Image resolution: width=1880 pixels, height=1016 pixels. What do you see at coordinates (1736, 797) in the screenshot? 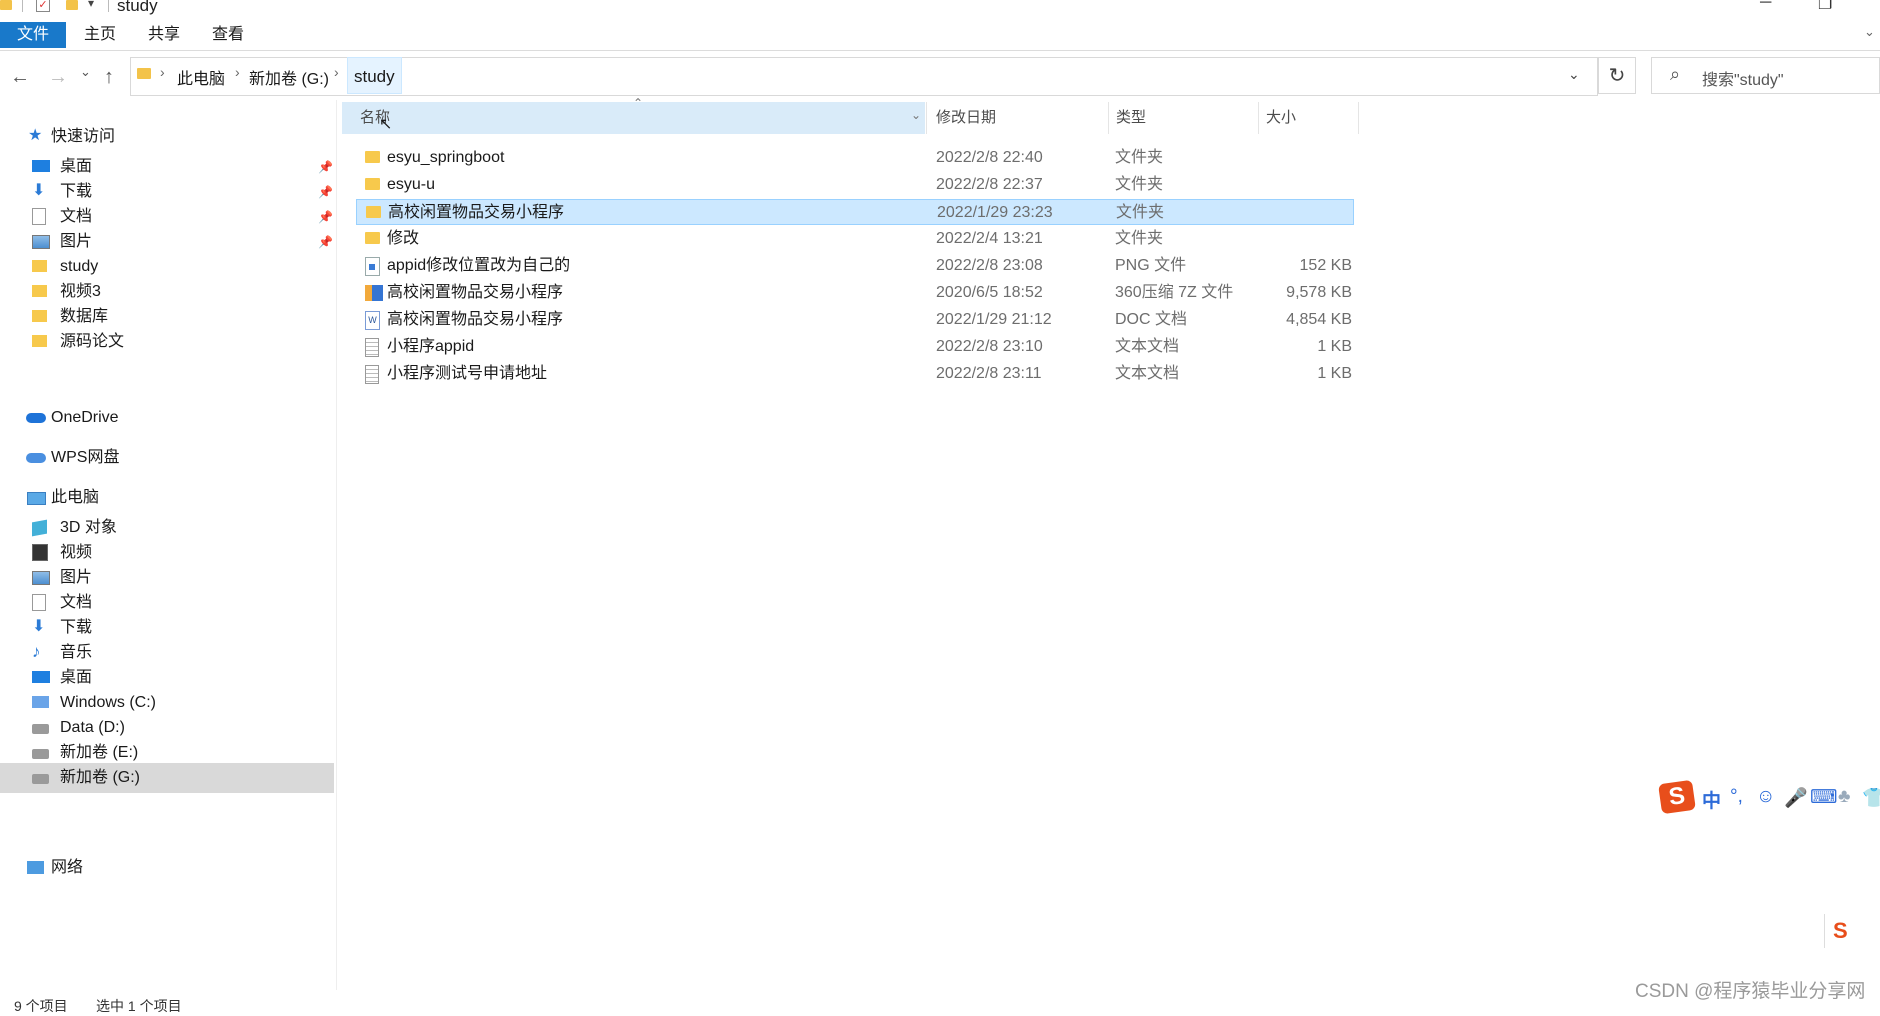
I see `punctuation-icon: °,` at bounding box center [1736, 797].